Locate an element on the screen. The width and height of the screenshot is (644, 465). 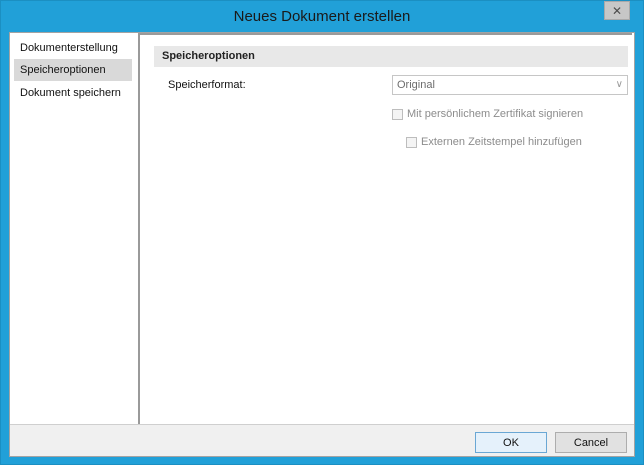
ok-button: OK is located at coordinates (511, 442).